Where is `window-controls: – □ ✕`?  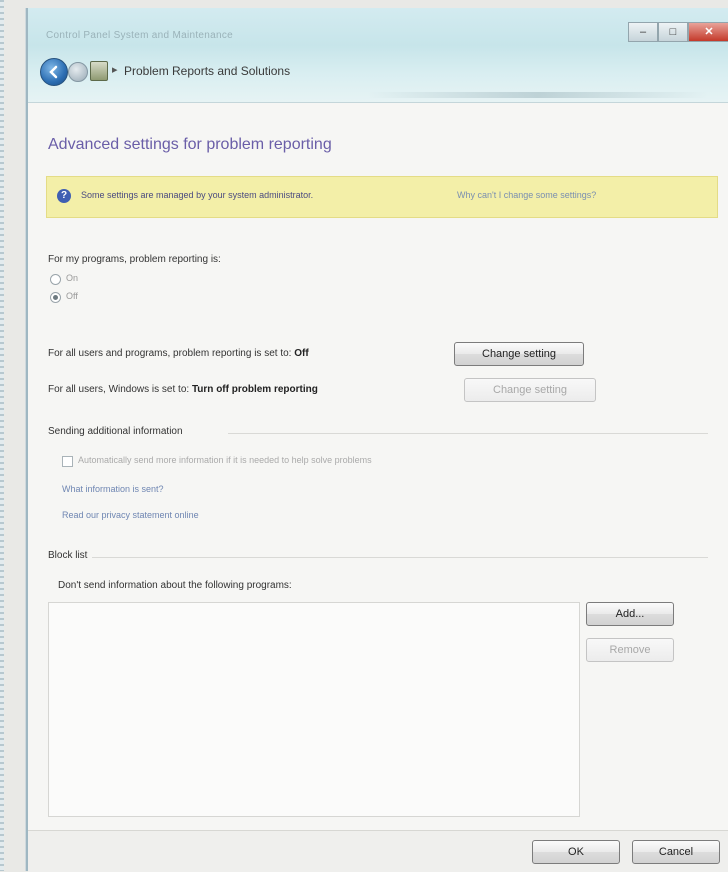 window-controls: – □ ✕ is located at coordinates (678, 32).